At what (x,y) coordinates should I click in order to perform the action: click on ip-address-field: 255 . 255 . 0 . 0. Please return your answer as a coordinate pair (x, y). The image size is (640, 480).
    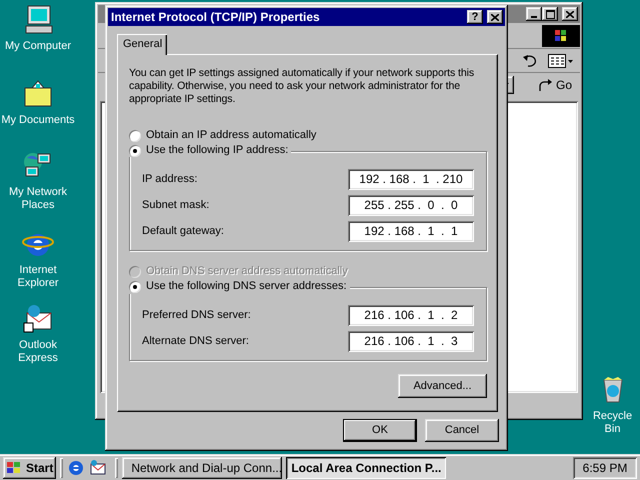
    Looking at the image, I should click on (411, 205).